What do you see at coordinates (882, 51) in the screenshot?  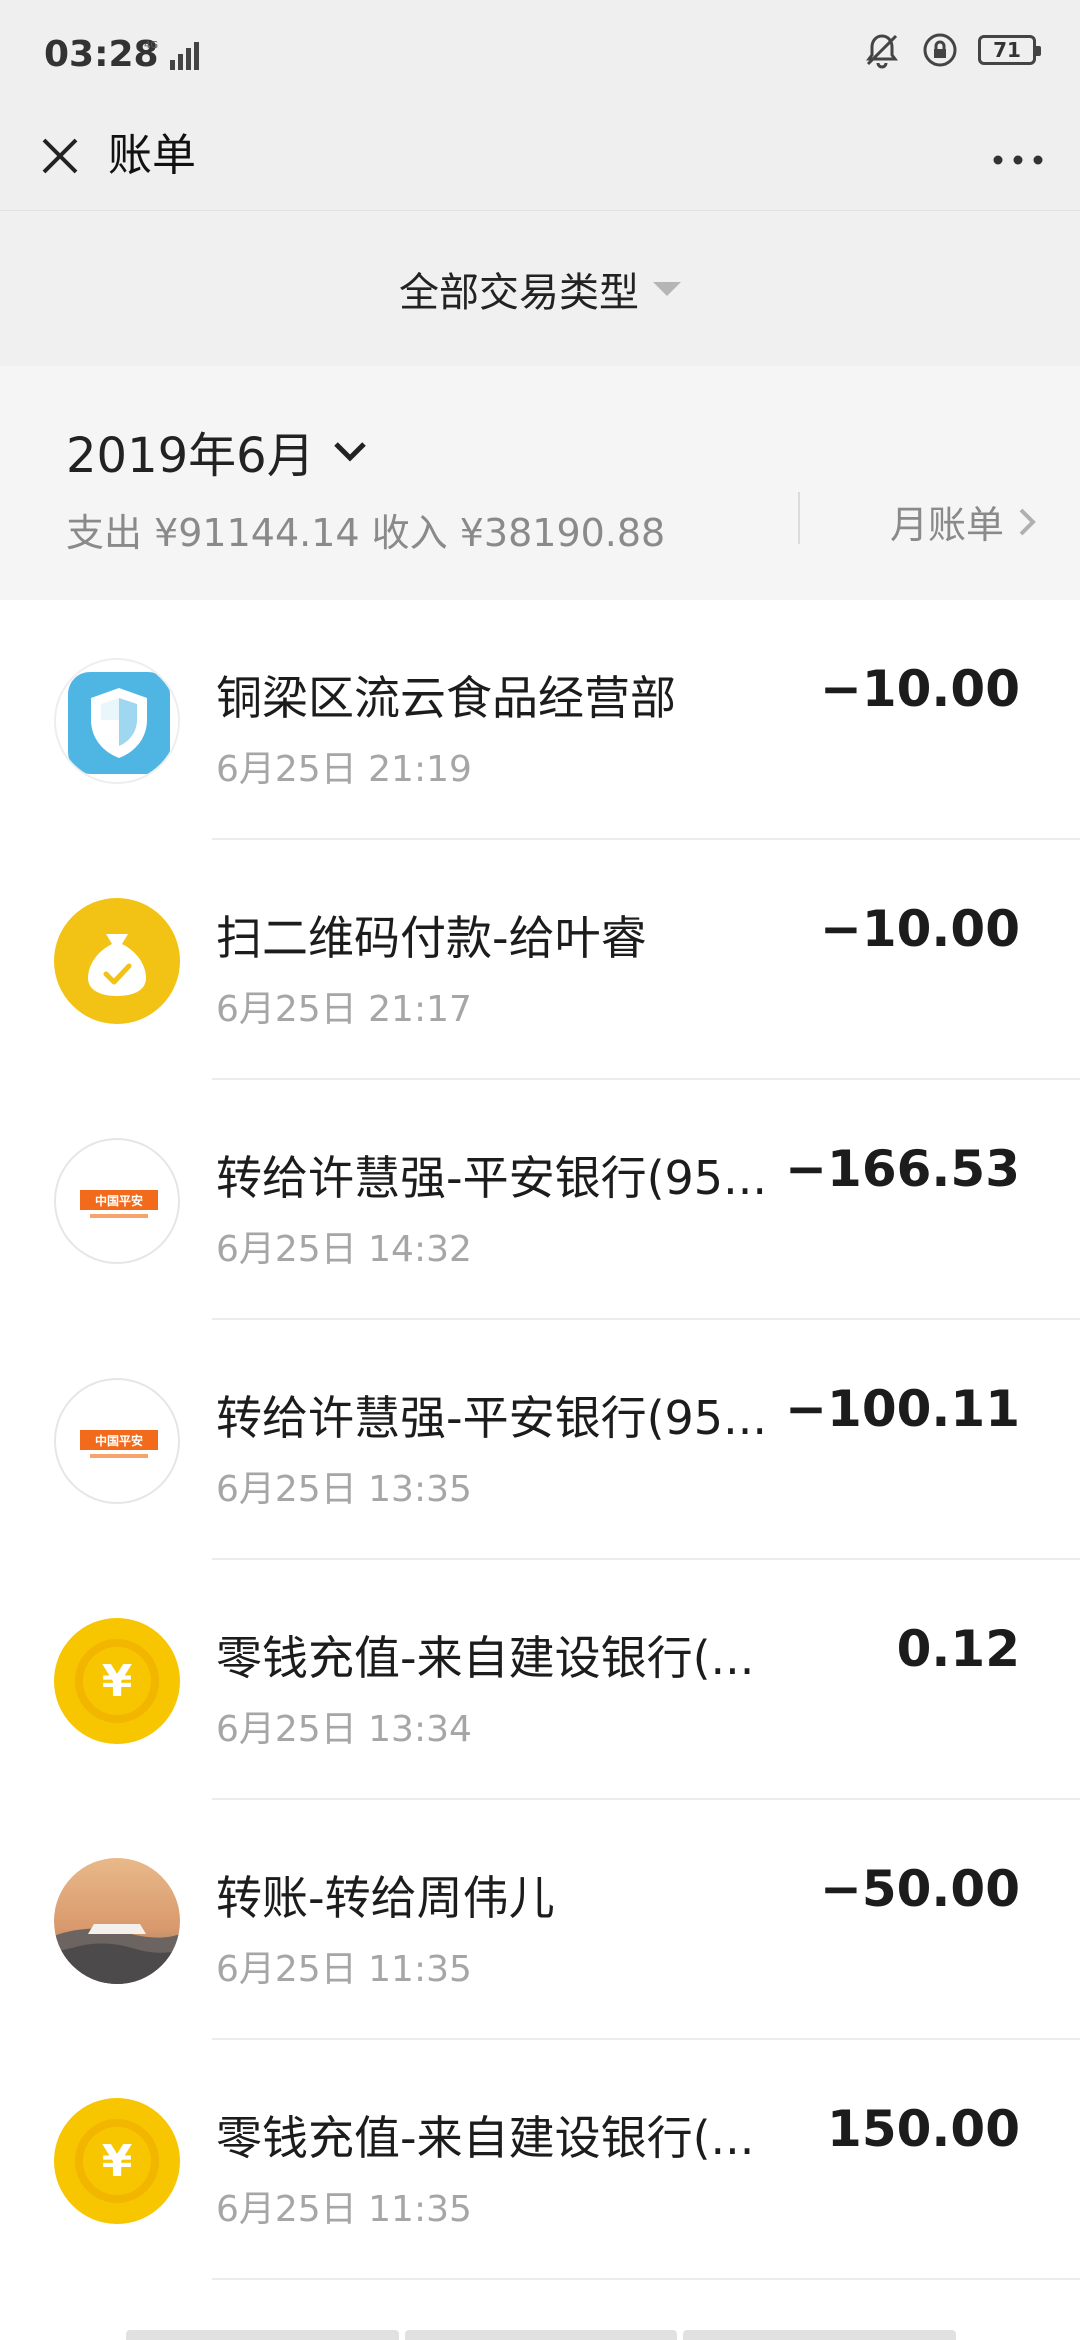 I see `bell-mute-icon` at bounding box center [882, 51].